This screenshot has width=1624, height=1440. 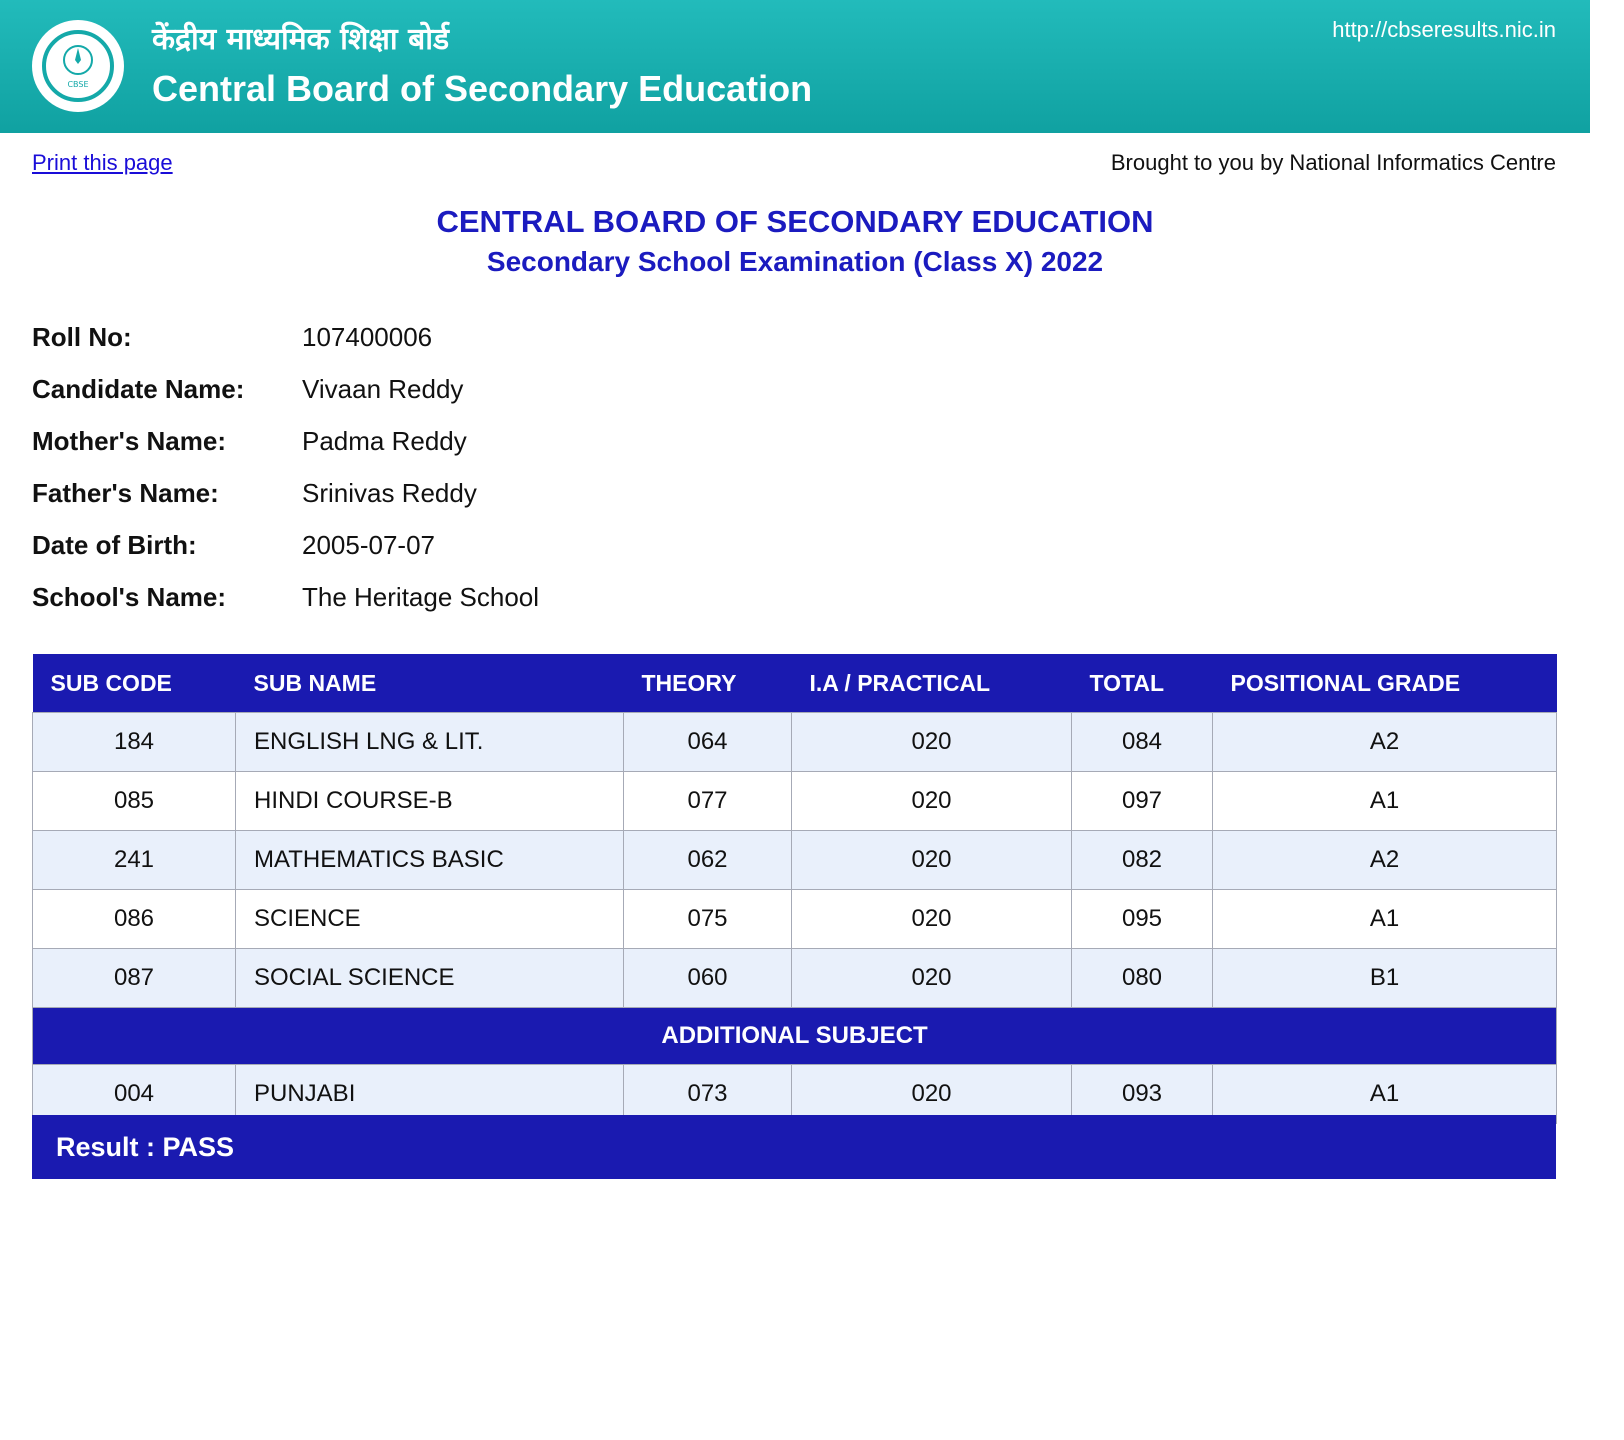 I want to click on theory-cell: 064, so click(x=707, y=742).